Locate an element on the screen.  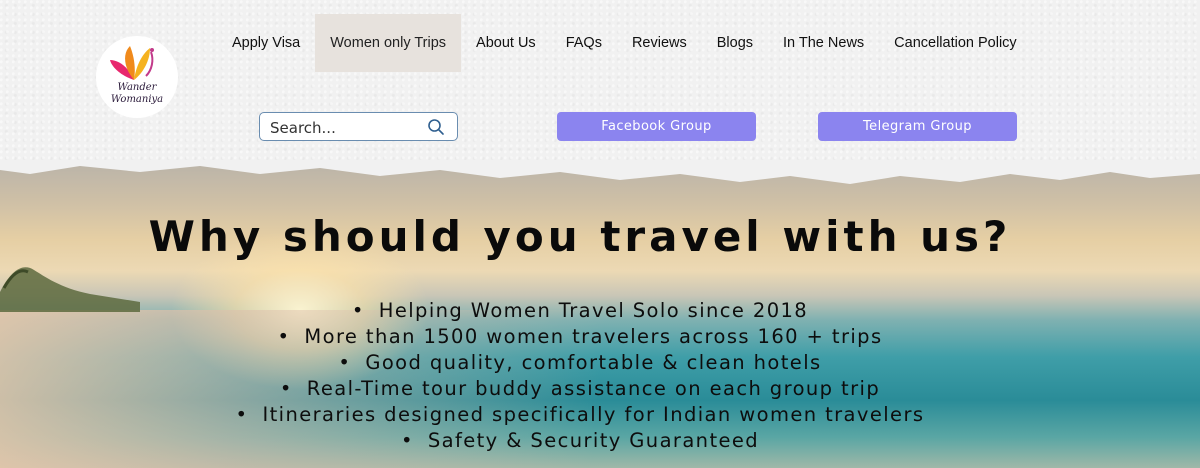
butterfly-logo-icon is located at coordinates (132, 63).